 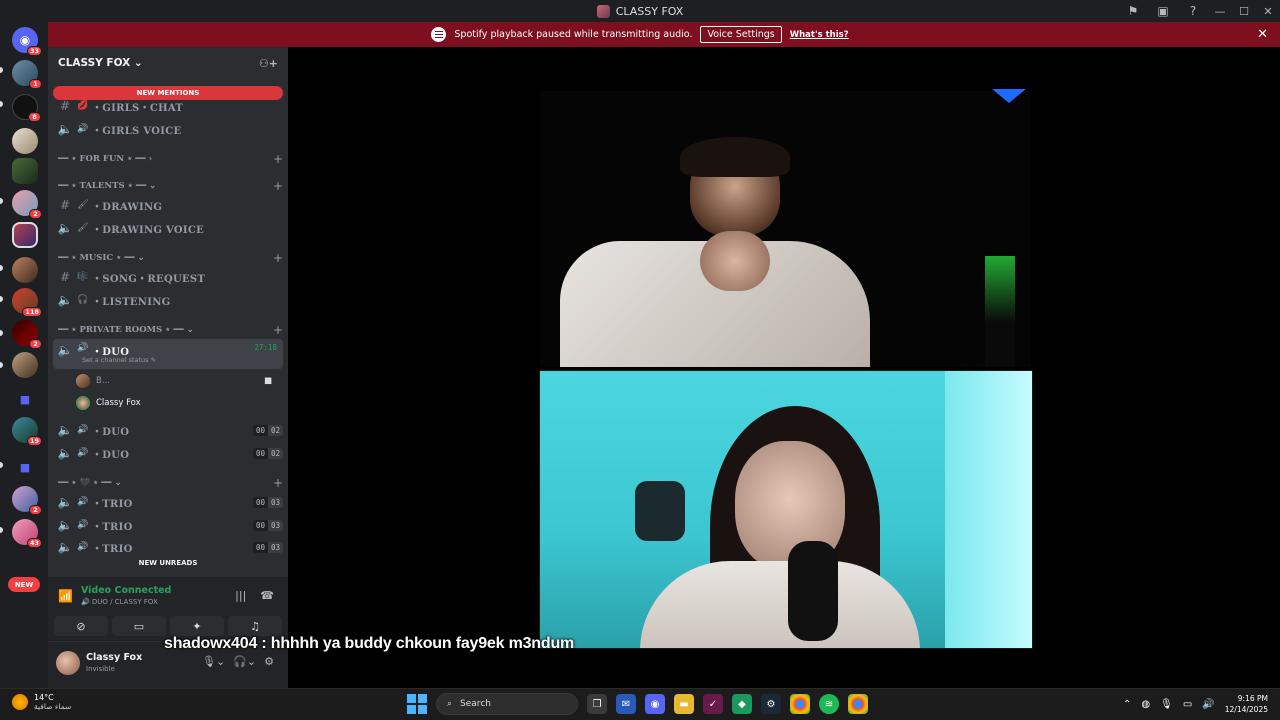 I want to click on gear-icon: ⚙, so click(x=269, y=661).